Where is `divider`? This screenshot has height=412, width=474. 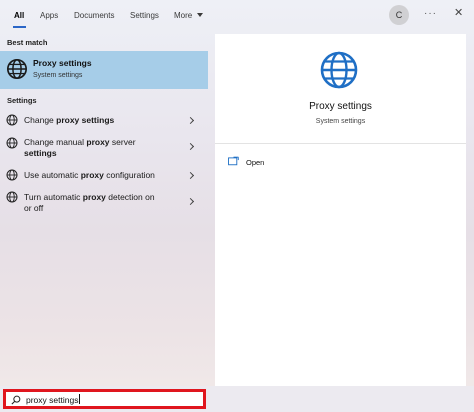 divider is located at coordinates (340, 143).